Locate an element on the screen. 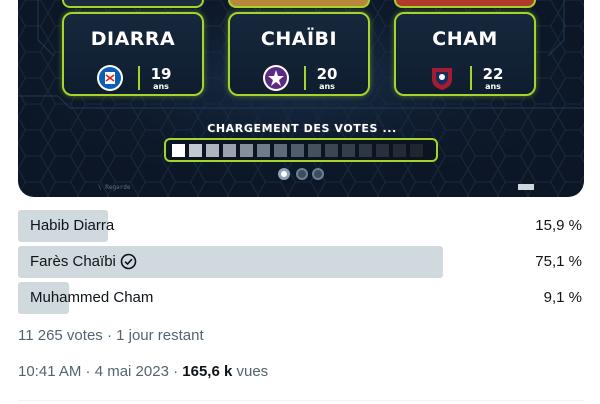 This screenshot has height=404, width=600. poll-option-text: Habib Diarra is located at coordinates (72, 225).